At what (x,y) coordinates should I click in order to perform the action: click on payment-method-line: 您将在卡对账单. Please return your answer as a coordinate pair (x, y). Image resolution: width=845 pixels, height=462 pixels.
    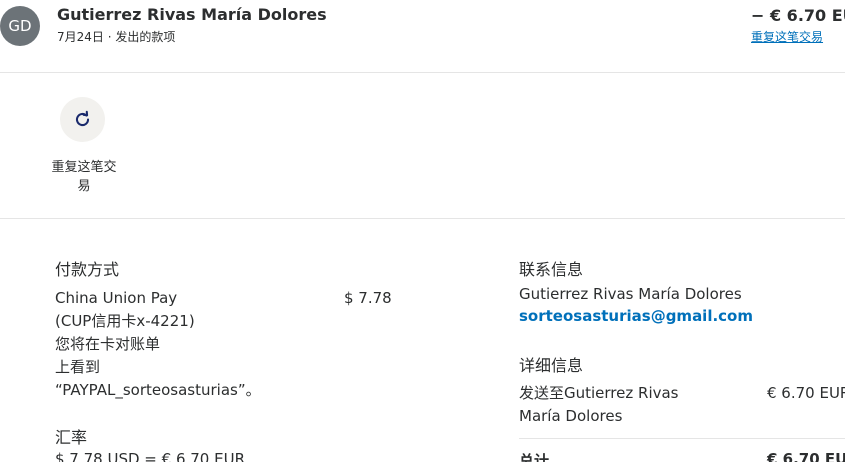
    Looking at the image, I should click on (108, 344).